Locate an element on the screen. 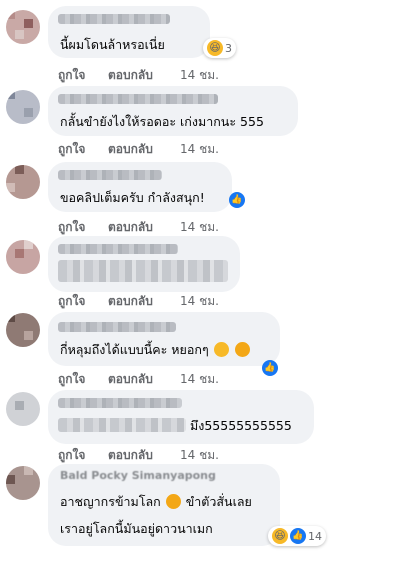 The width and height of the screenshot is (406, 568). comment-text-line-1: อาชญากรข้ามโลก ขำตัวสั่นเลย is located at coordinates (156, 501).